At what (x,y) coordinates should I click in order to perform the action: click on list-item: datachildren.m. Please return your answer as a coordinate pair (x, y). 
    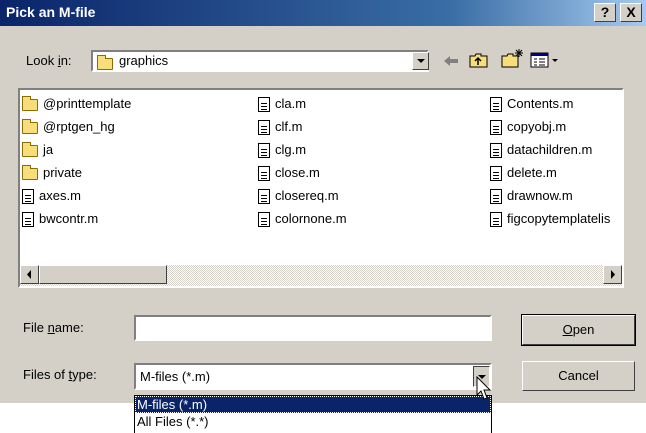
    Looking at the image, I should click on (556, 149).